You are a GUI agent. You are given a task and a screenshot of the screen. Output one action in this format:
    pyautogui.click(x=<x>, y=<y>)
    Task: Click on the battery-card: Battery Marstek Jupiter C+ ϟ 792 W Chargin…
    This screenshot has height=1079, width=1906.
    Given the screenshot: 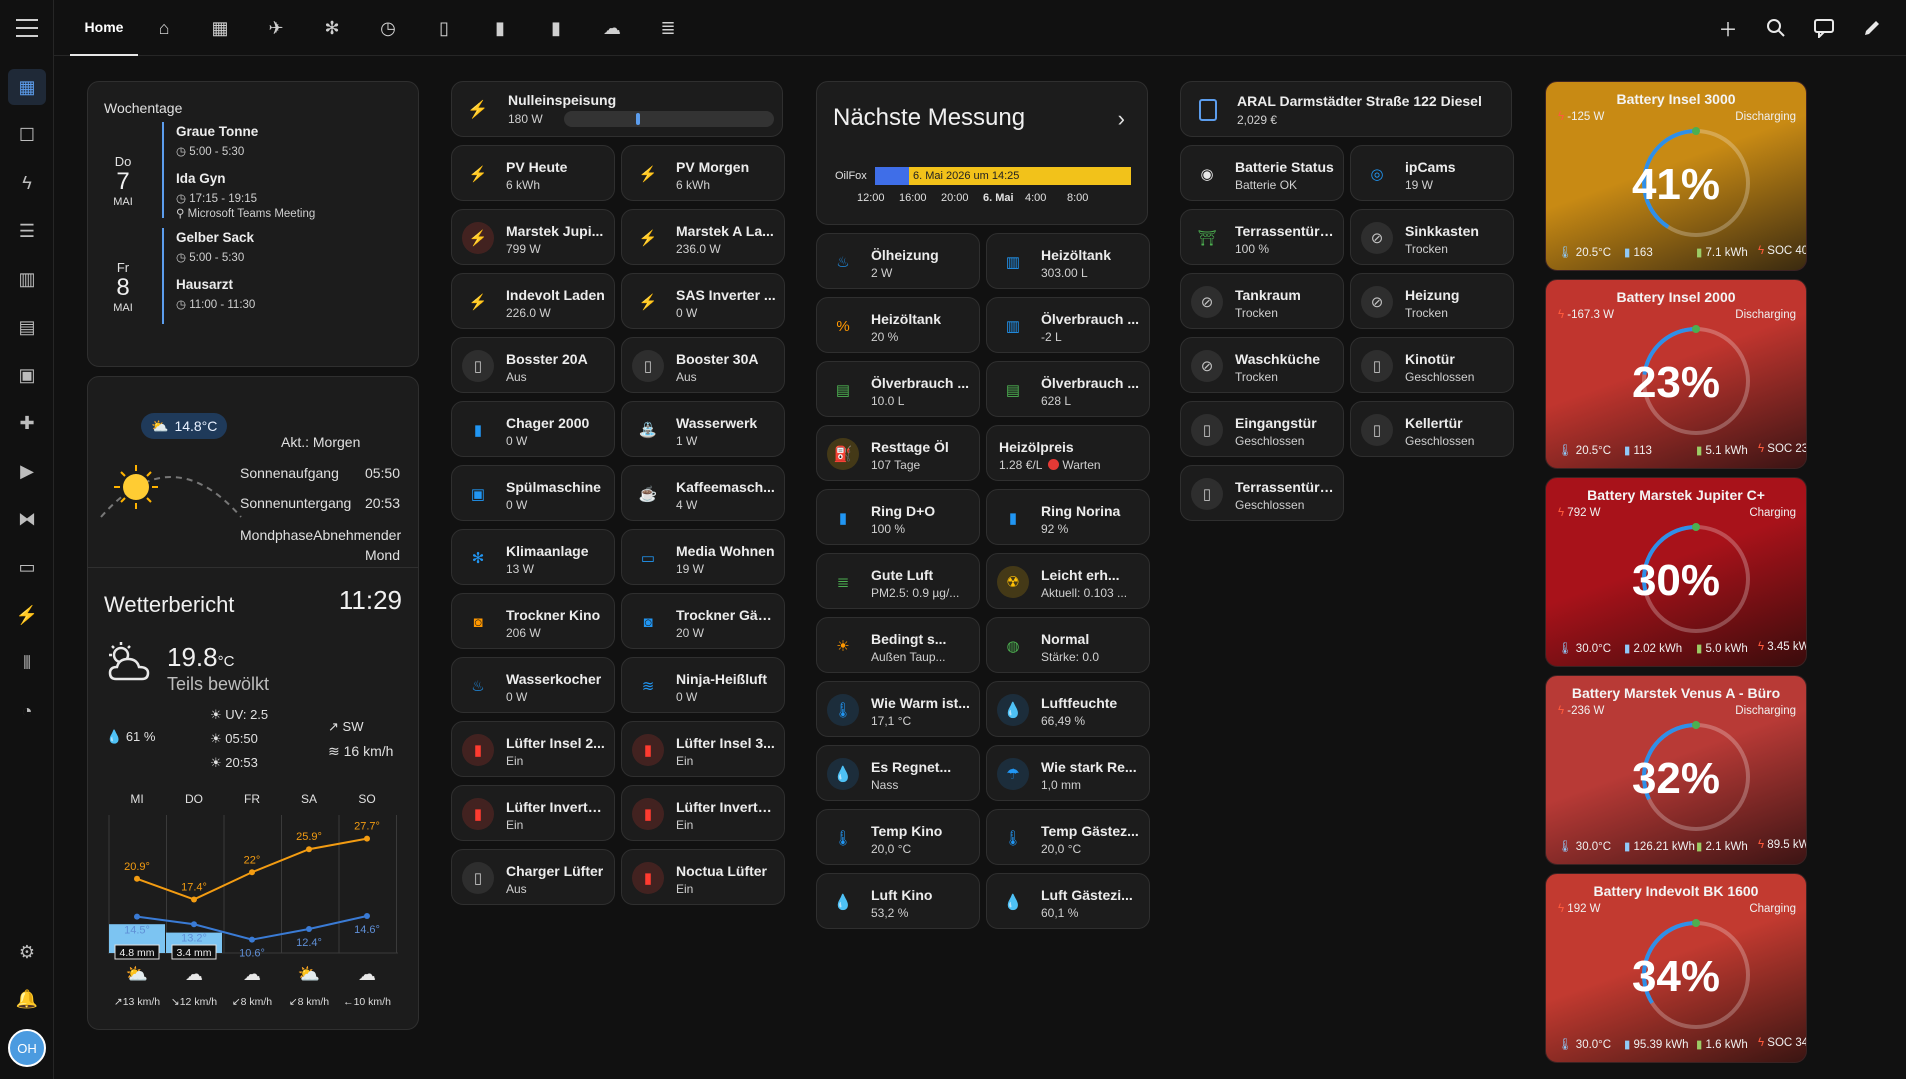 What is the action you would take?
    pyautogui.click(x=1676, y=572)
    